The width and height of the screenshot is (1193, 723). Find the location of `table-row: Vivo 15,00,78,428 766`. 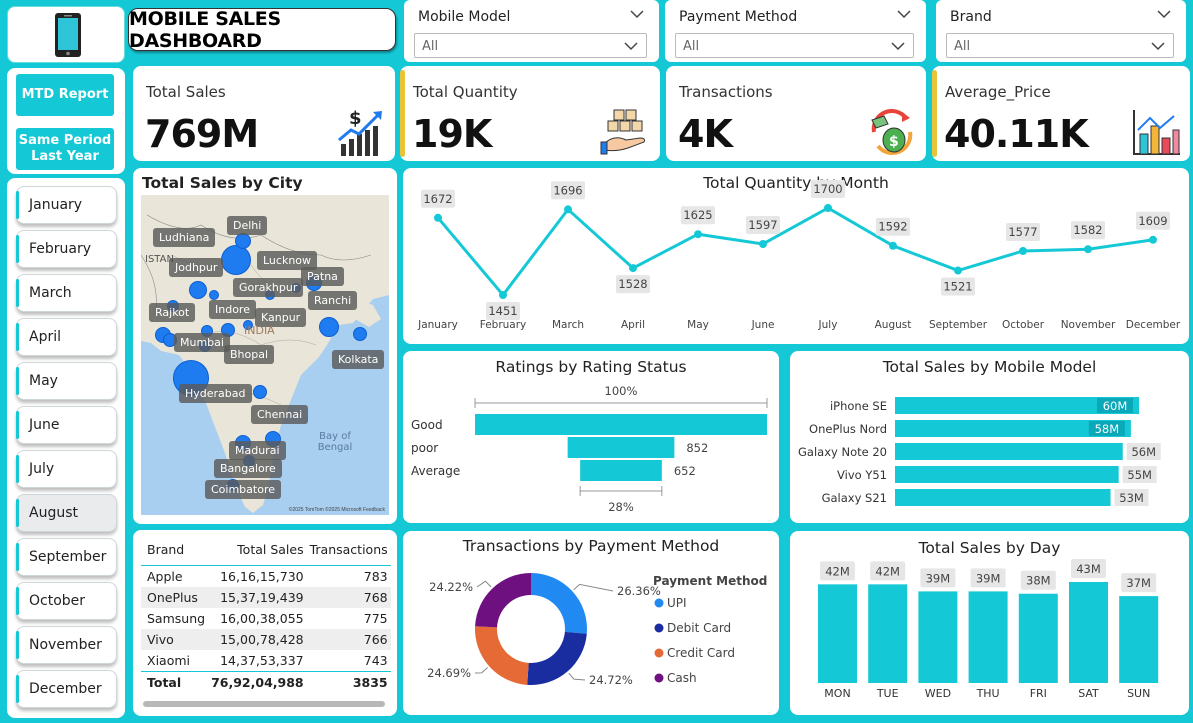

table-row: Vivo 15,00,78,428 766 is located at coordinates (266, 639).